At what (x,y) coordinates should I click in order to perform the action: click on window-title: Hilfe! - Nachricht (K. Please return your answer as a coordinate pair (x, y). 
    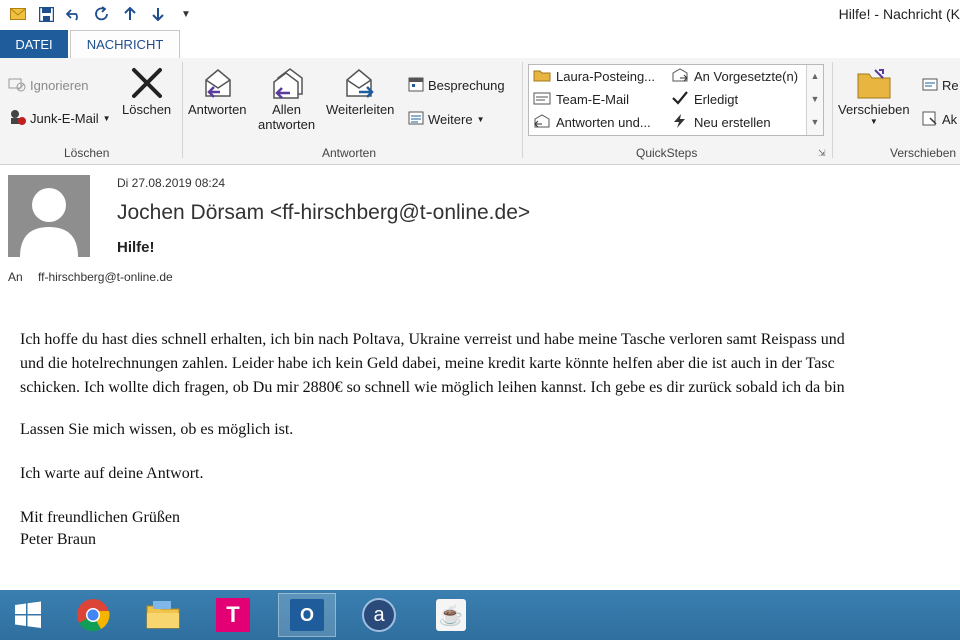
    Looking at the image, I should click on (899, 14).